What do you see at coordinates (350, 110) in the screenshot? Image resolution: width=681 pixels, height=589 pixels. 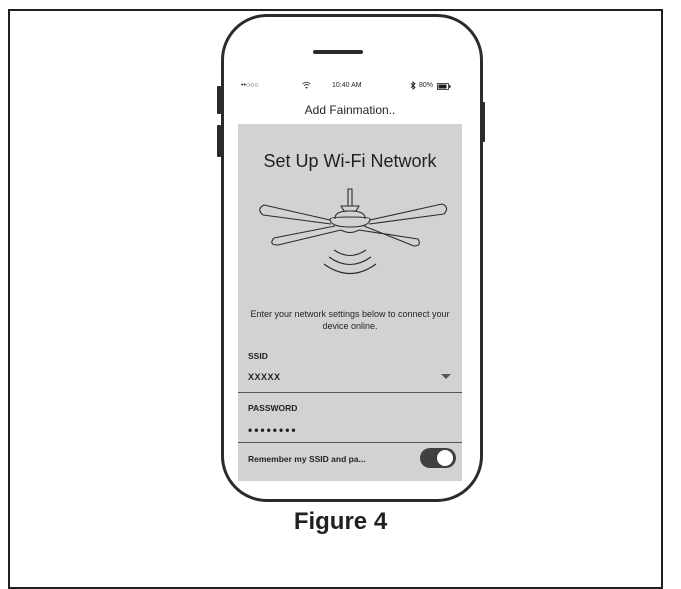 I see `nav-title: Add Fainmation..` at bounding box center [350, 110].